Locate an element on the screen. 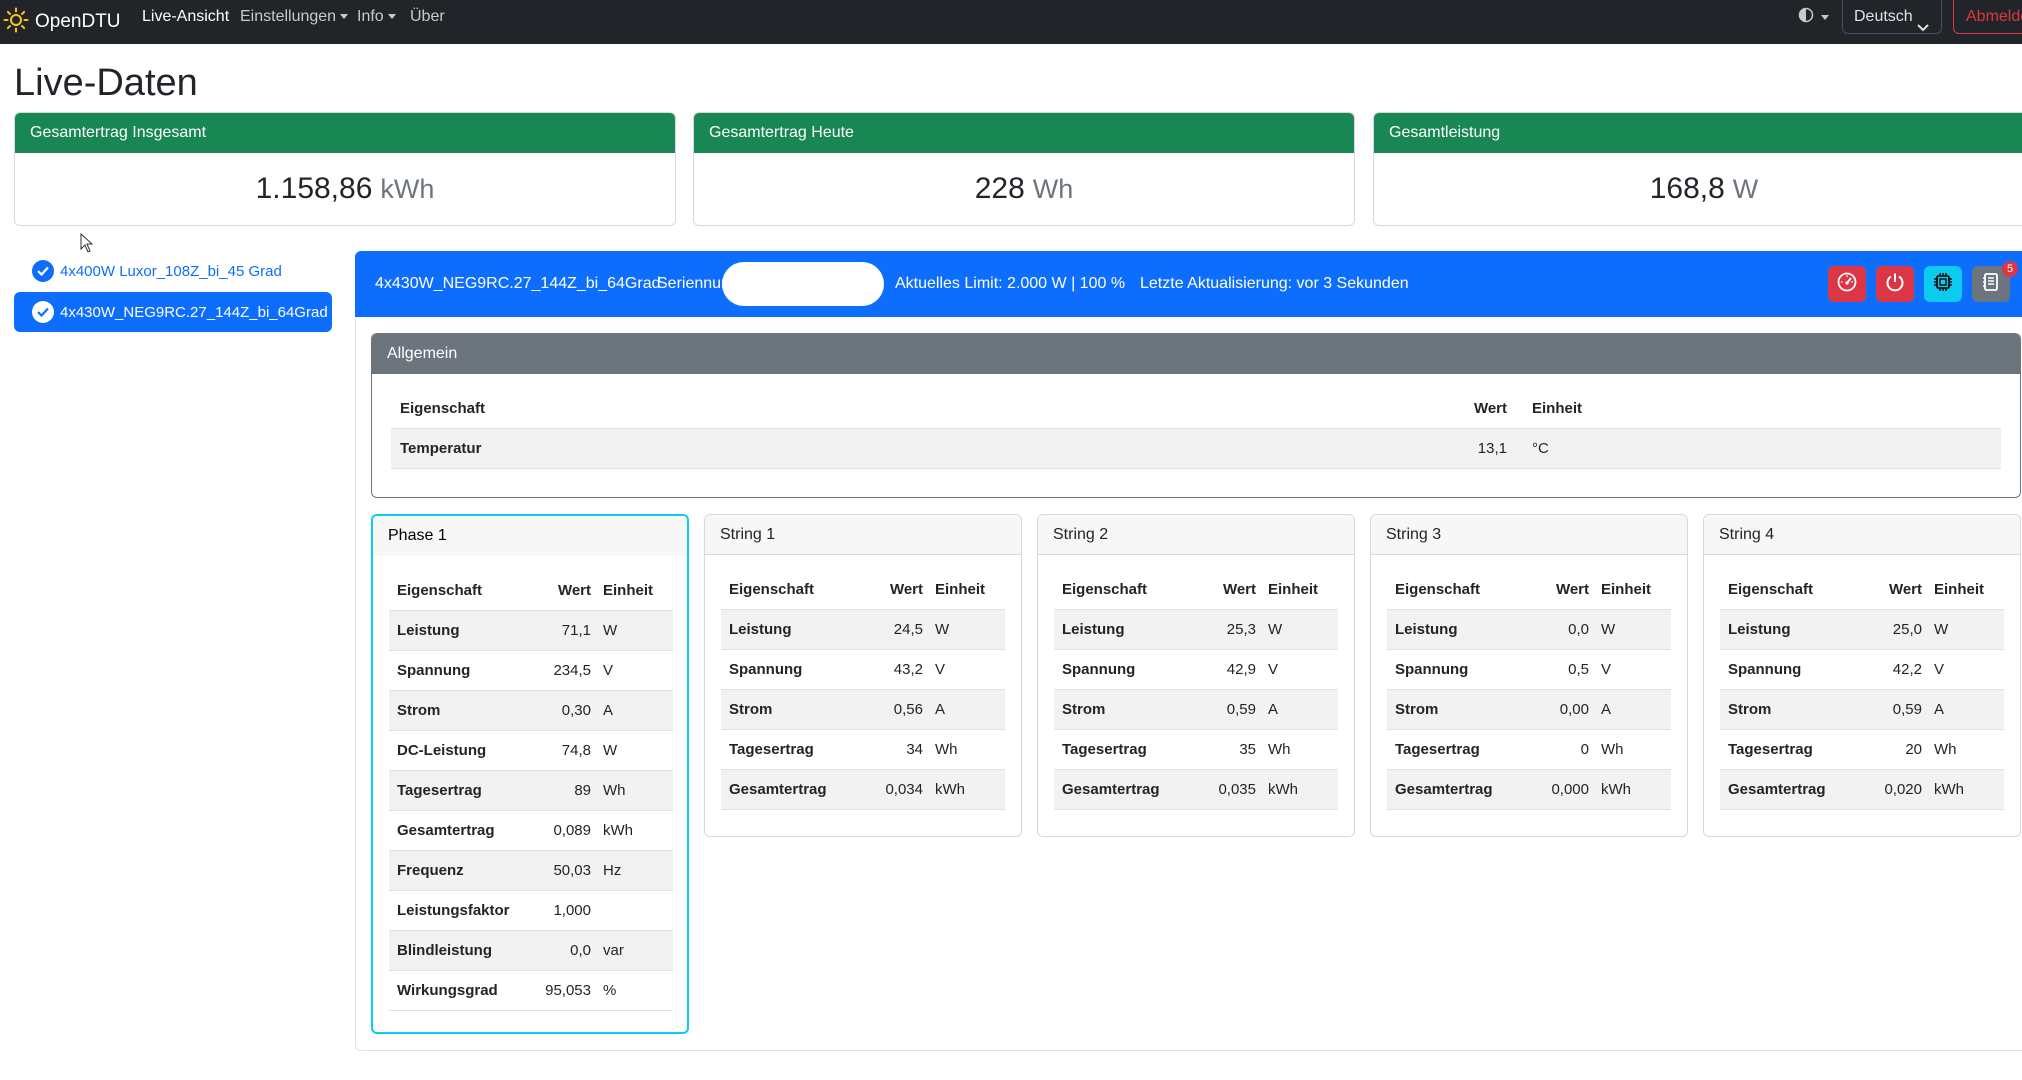 This screenshot has height=1080, width=2022. row-value: 0,000 is located at coordinates (1570, 789).